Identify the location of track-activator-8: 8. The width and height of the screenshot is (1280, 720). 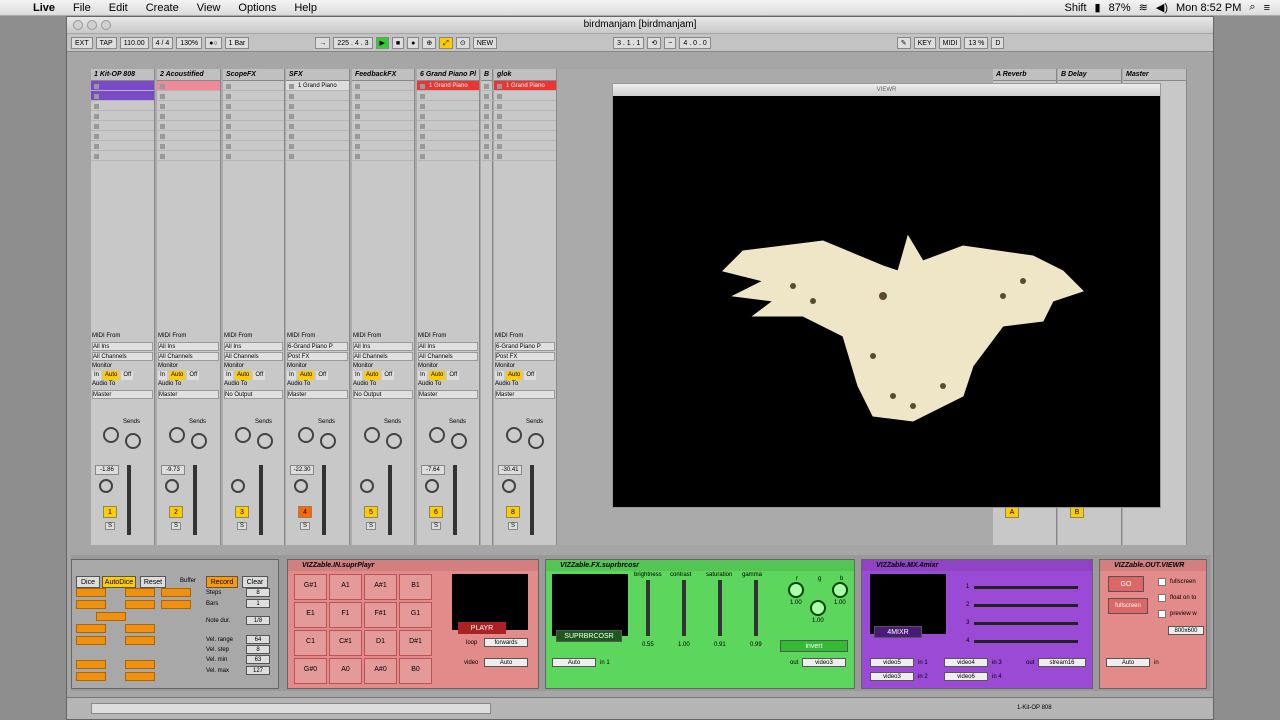
(513, 512).